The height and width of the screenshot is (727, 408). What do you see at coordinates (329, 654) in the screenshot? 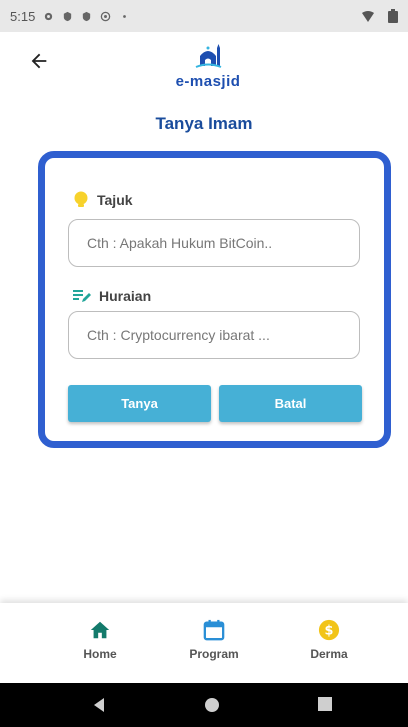
I see `nav-label-derma: Derma` at bounding box center [329, 654].